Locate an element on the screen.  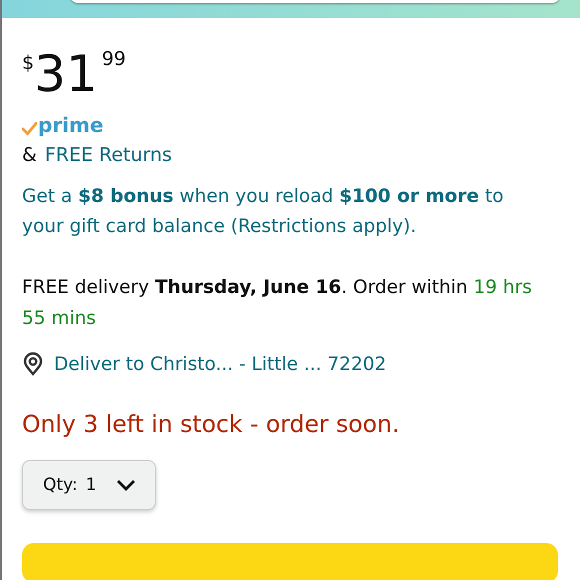
price-fraction: 99 is located at coordinates (114, 59).